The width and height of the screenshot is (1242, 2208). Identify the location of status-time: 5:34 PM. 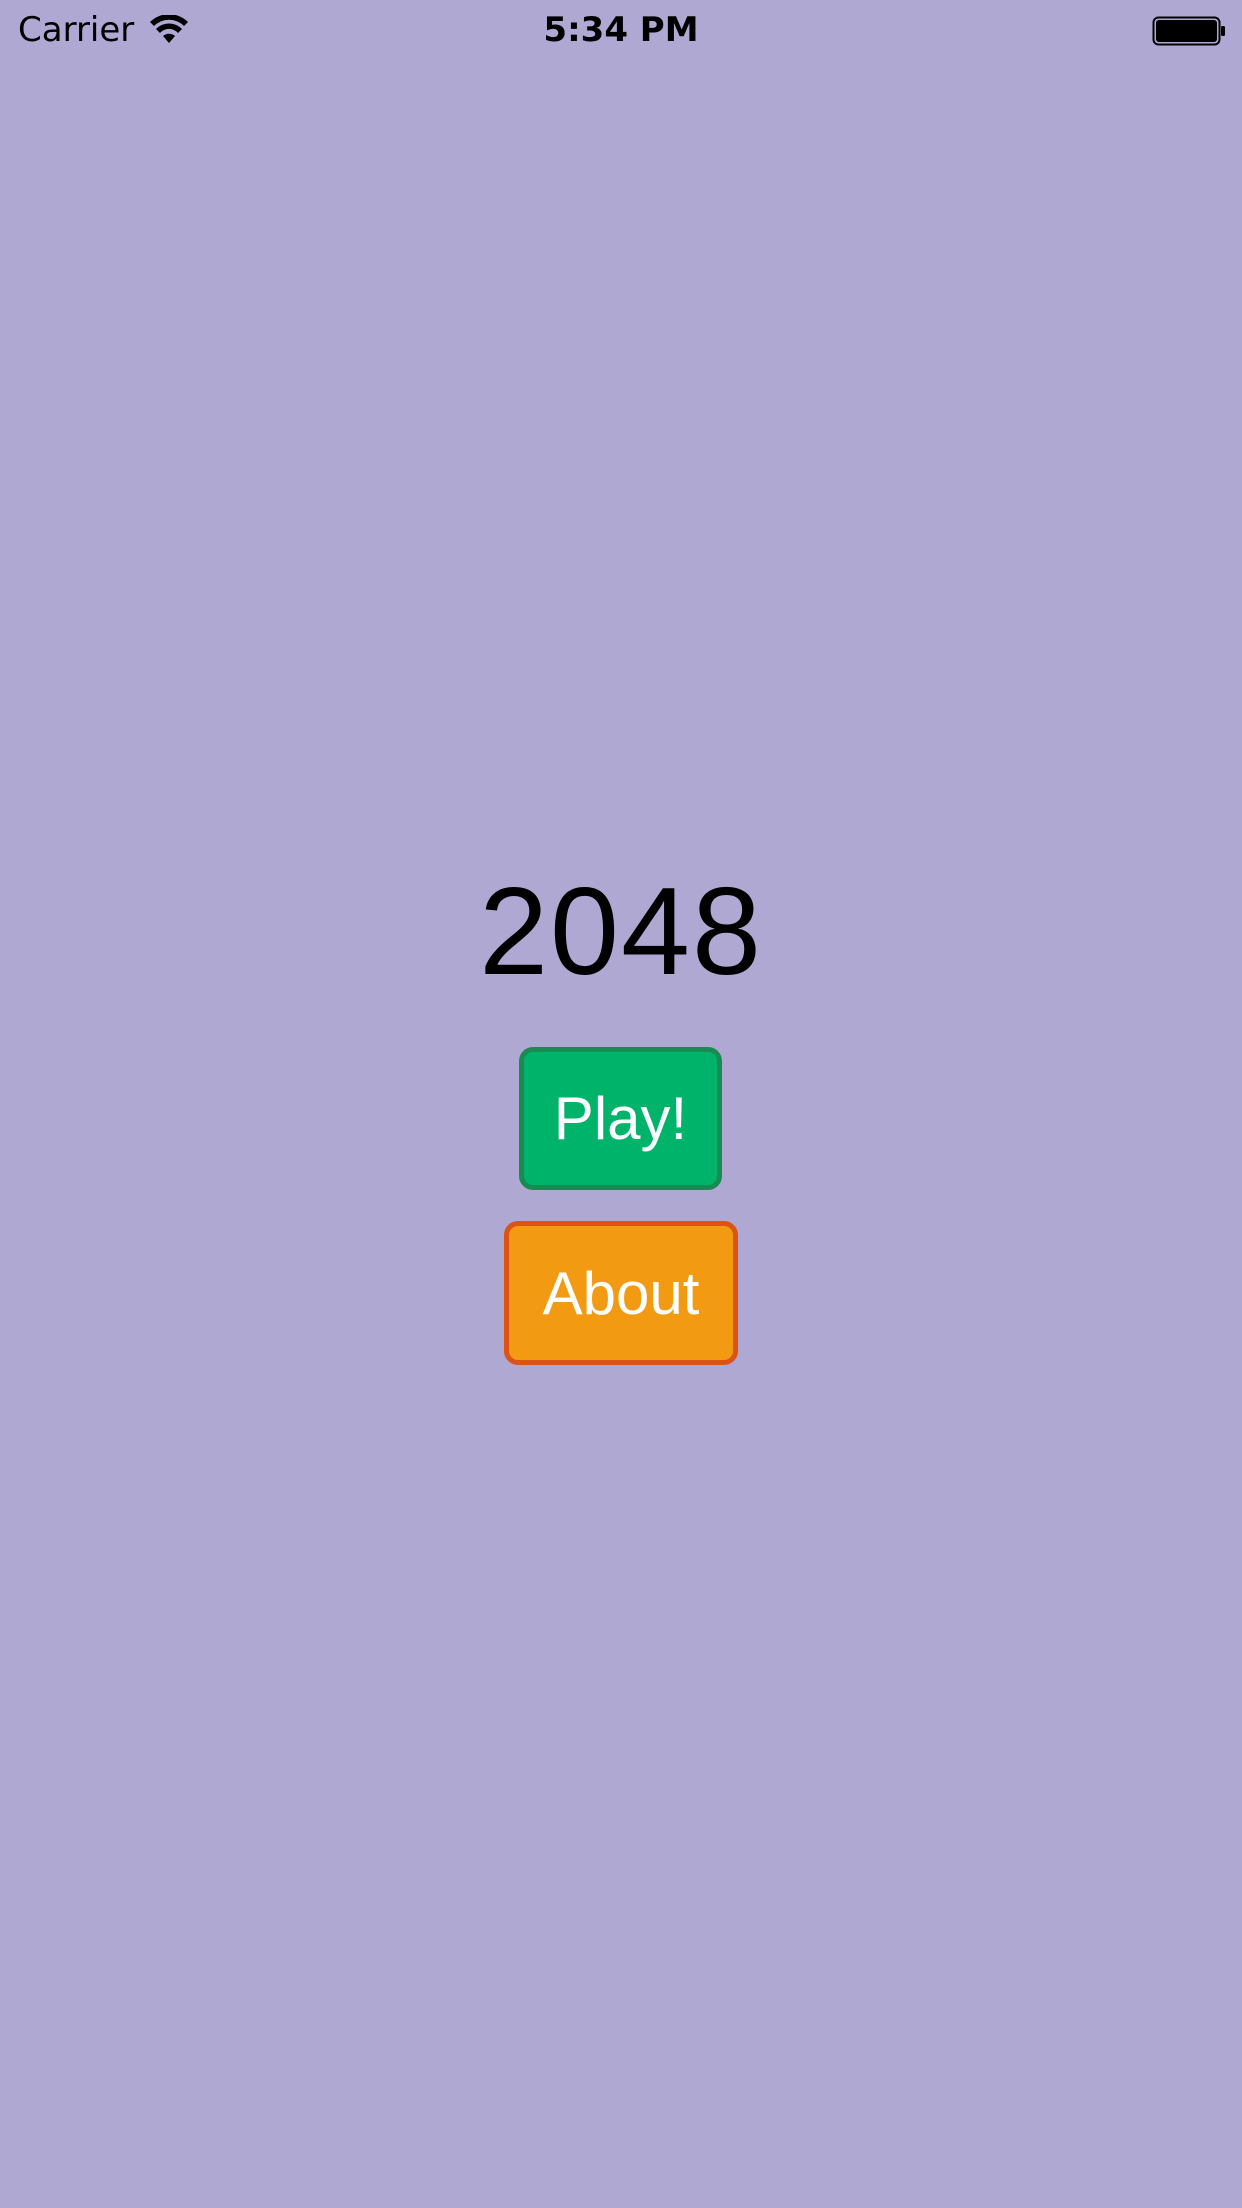
(621, 30).